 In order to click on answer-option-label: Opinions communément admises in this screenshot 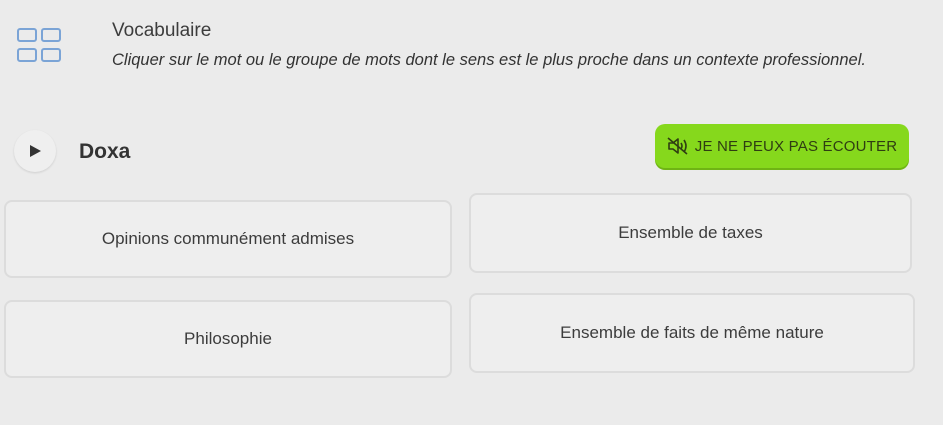, I will do `click(228, 238)`.